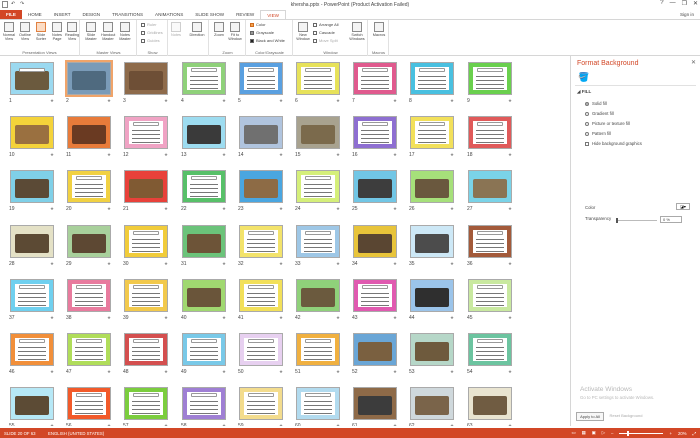  I want to click on hide-background-graphics-checkbox: Hide background graphics, so click(613, 143).